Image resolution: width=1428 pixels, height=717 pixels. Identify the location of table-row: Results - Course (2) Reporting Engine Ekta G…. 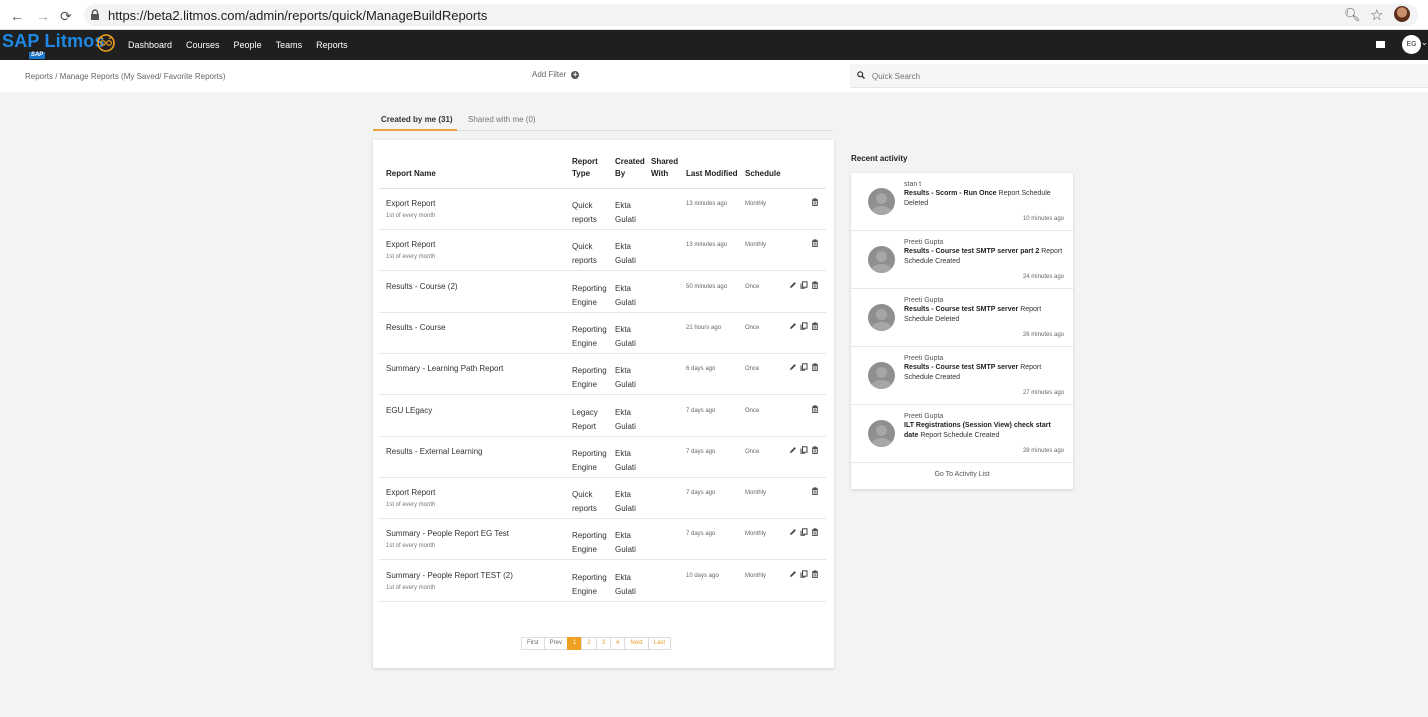
(603, 292).